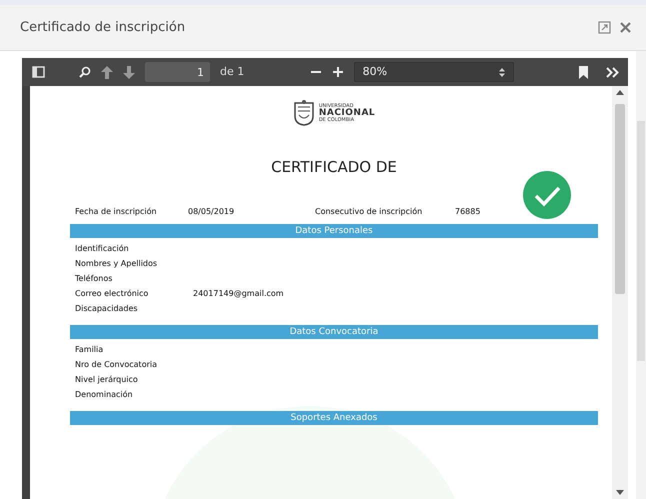 The image size is (646, 499). What do you see at coordinates (129, 72) in the screenshot?
I see `next-page-icon` at bounding box center [129, 72].